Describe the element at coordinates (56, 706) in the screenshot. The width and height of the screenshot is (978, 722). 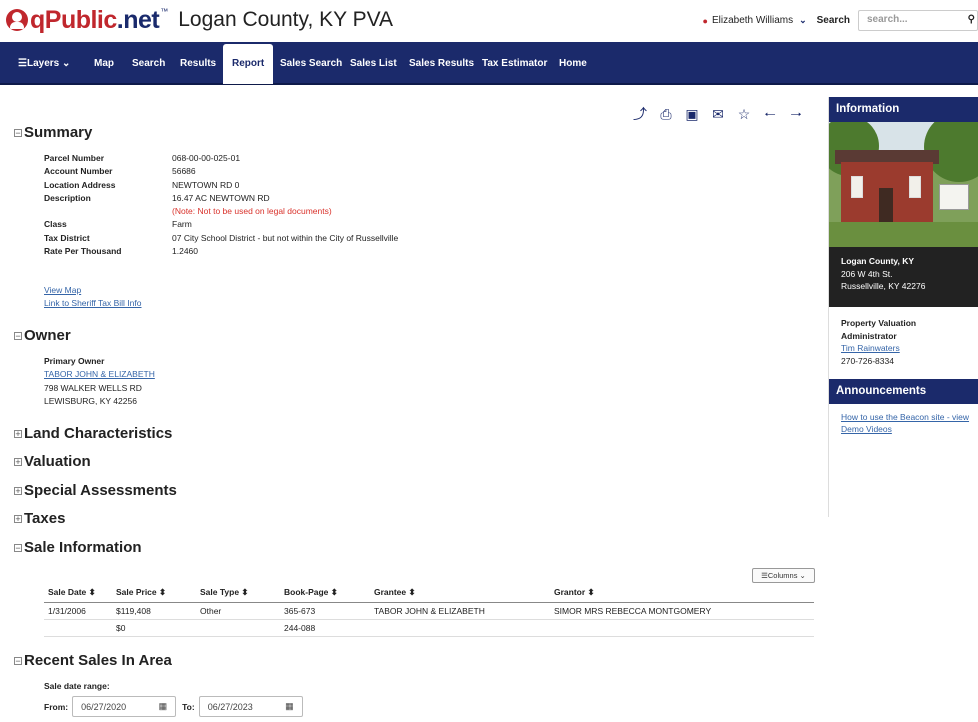
I see `from-label: From:` at that location.